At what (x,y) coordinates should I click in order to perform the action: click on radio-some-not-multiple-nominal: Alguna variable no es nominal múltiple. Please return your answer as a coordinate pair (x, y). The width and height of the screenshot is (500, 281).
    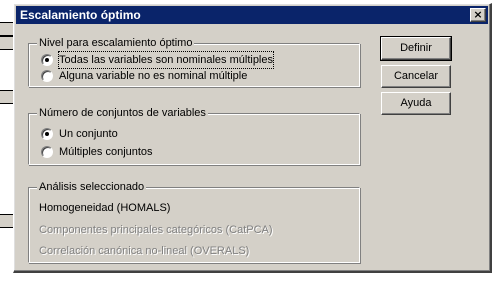
    Looking at the image, I should click on (144, 76).